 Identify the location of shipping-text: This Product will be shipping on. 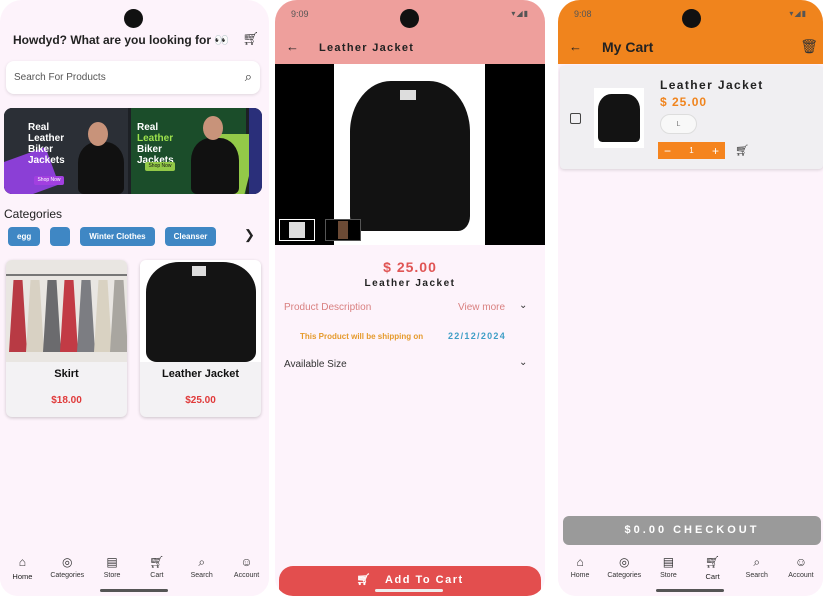
(362, 336).